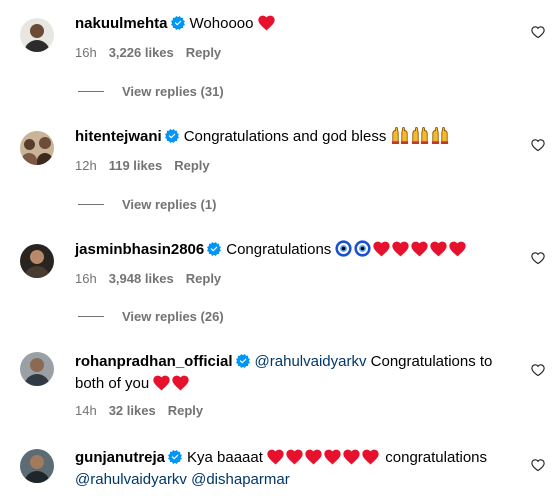 Image resolution: width=555 pixels, height=496 pixels. I want to click on comment-body: jasminbhasin2806 Congratulations, so click(295, 250).